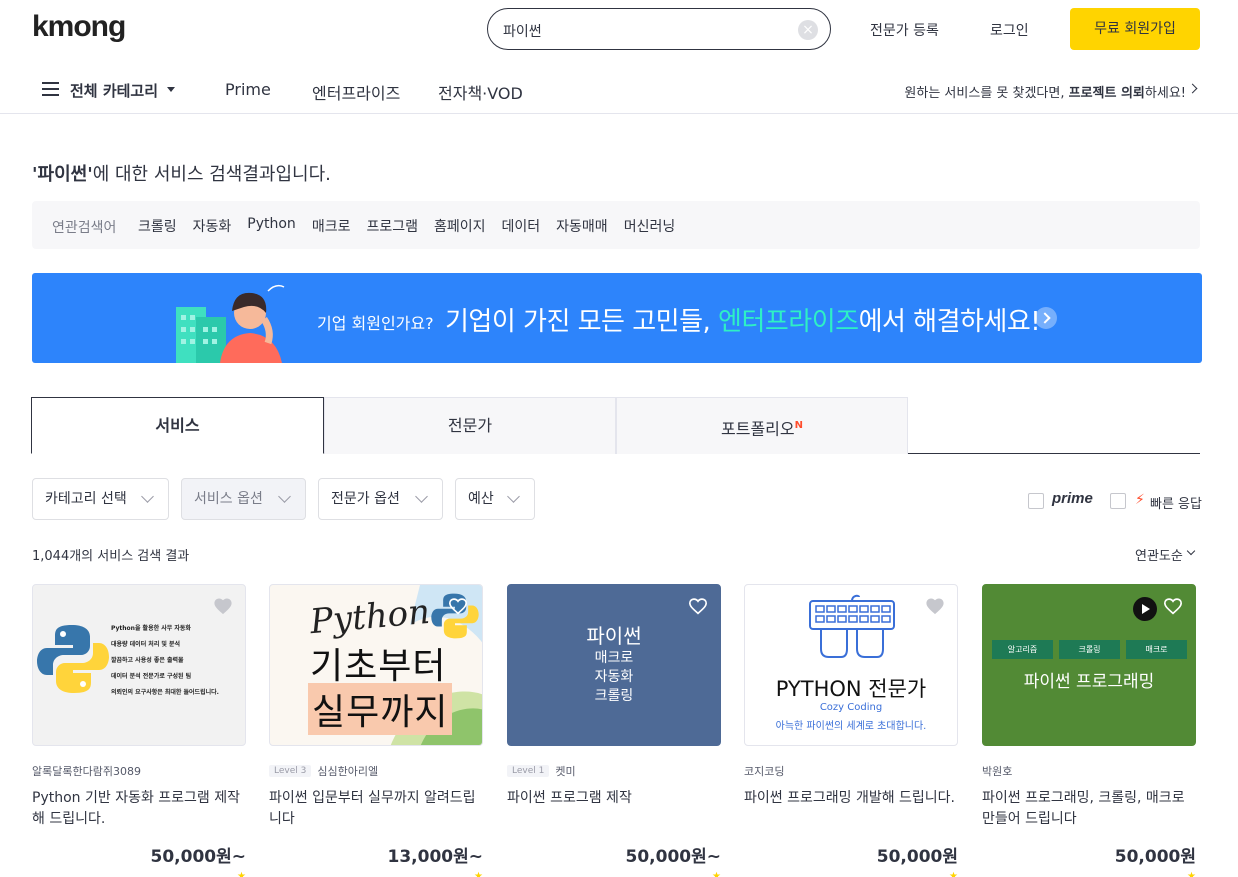 The height and width of the screenshot is (877, 1238). I want to click on tab-portfolio-label: 포트폴리오, so click(758, 429).